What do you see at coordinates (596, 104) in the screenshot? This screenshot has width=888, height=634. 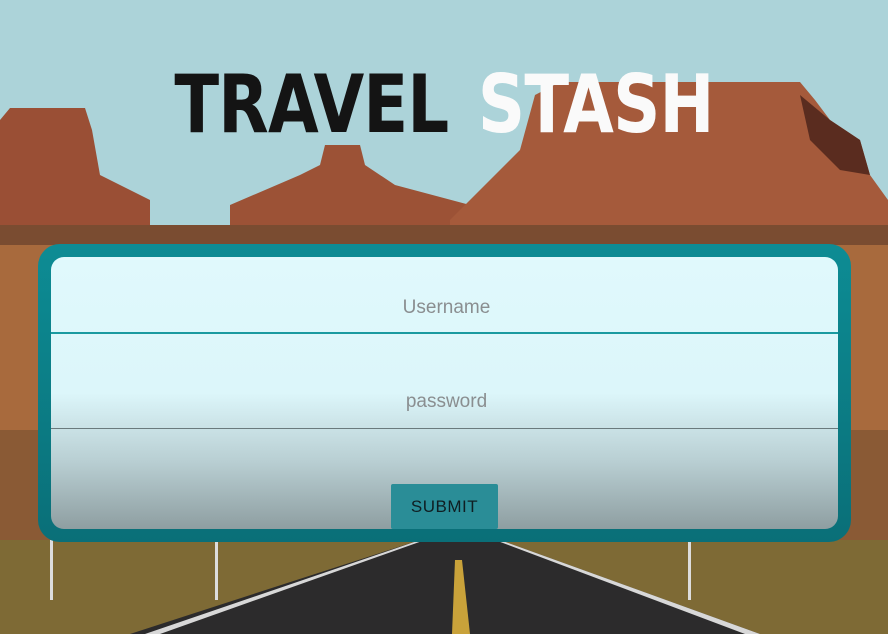 I see `title-word-stash: STASH` at bounding box center [596, 104].